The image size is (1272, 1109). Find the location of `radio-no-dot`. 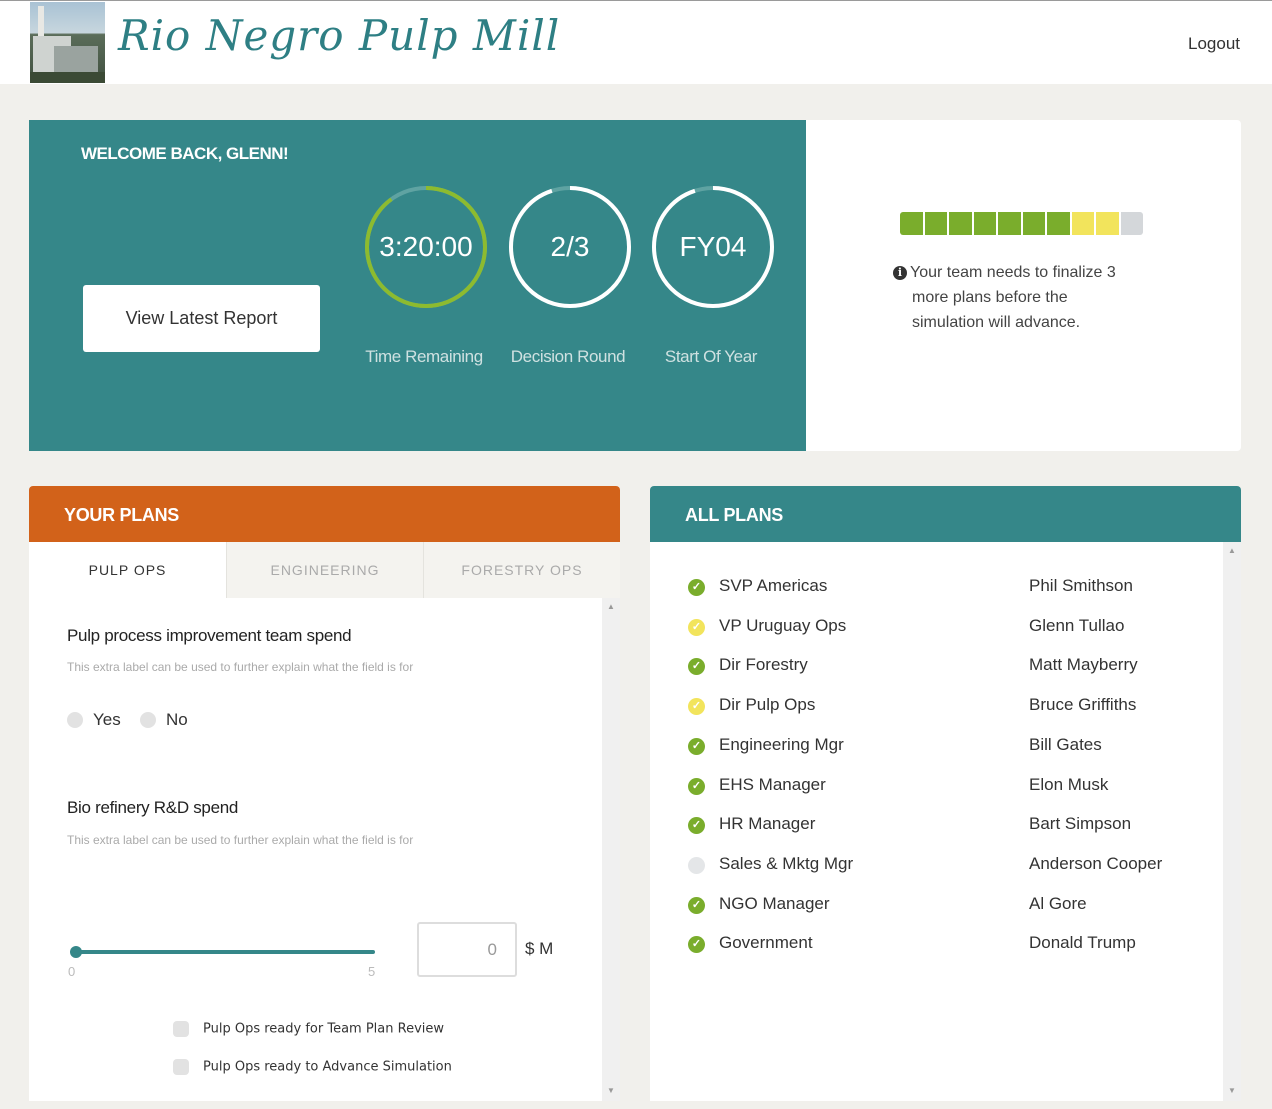

radio-no-dot is located at coordinates (148, 720).